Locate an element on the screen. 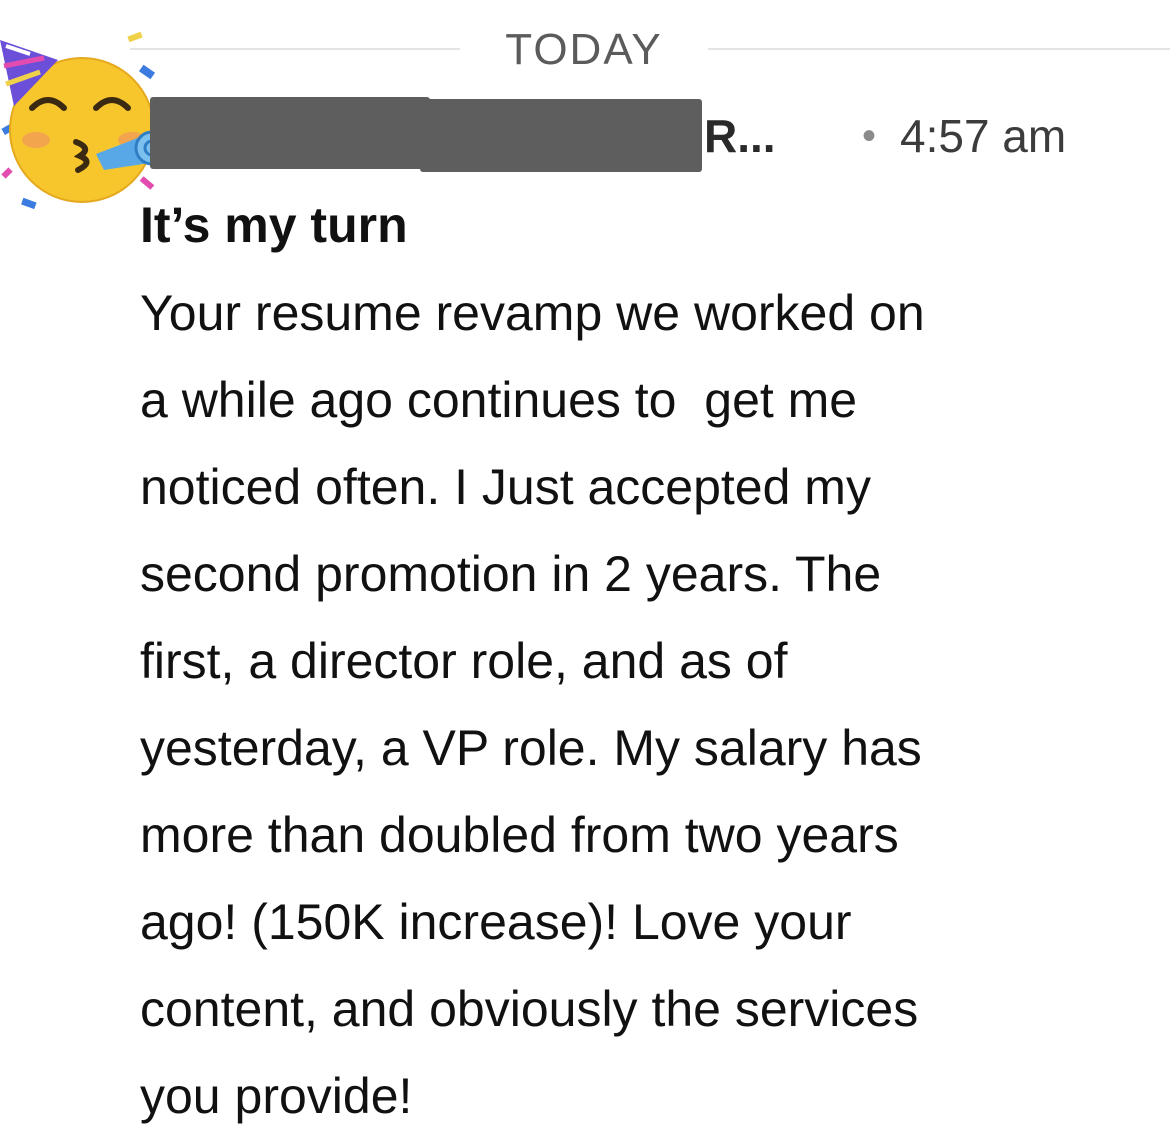 Image resolution: width=1170 pixels, height=1140 pixels. message-body-line: a while ago continues to get me is located at coordinates (499, 400).